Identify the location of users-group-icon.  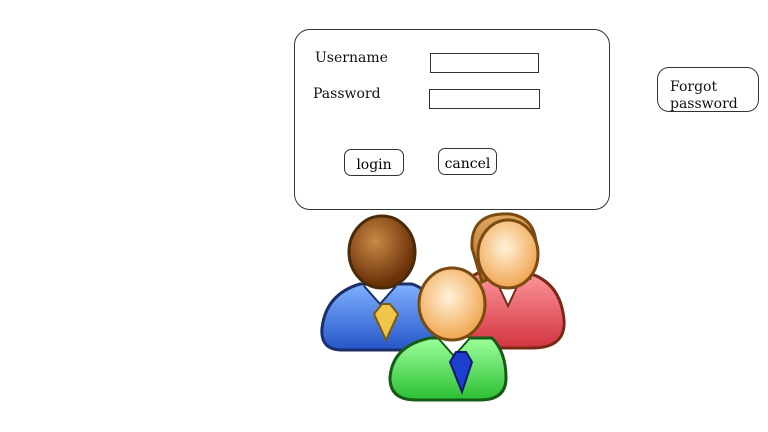
(443, 307).